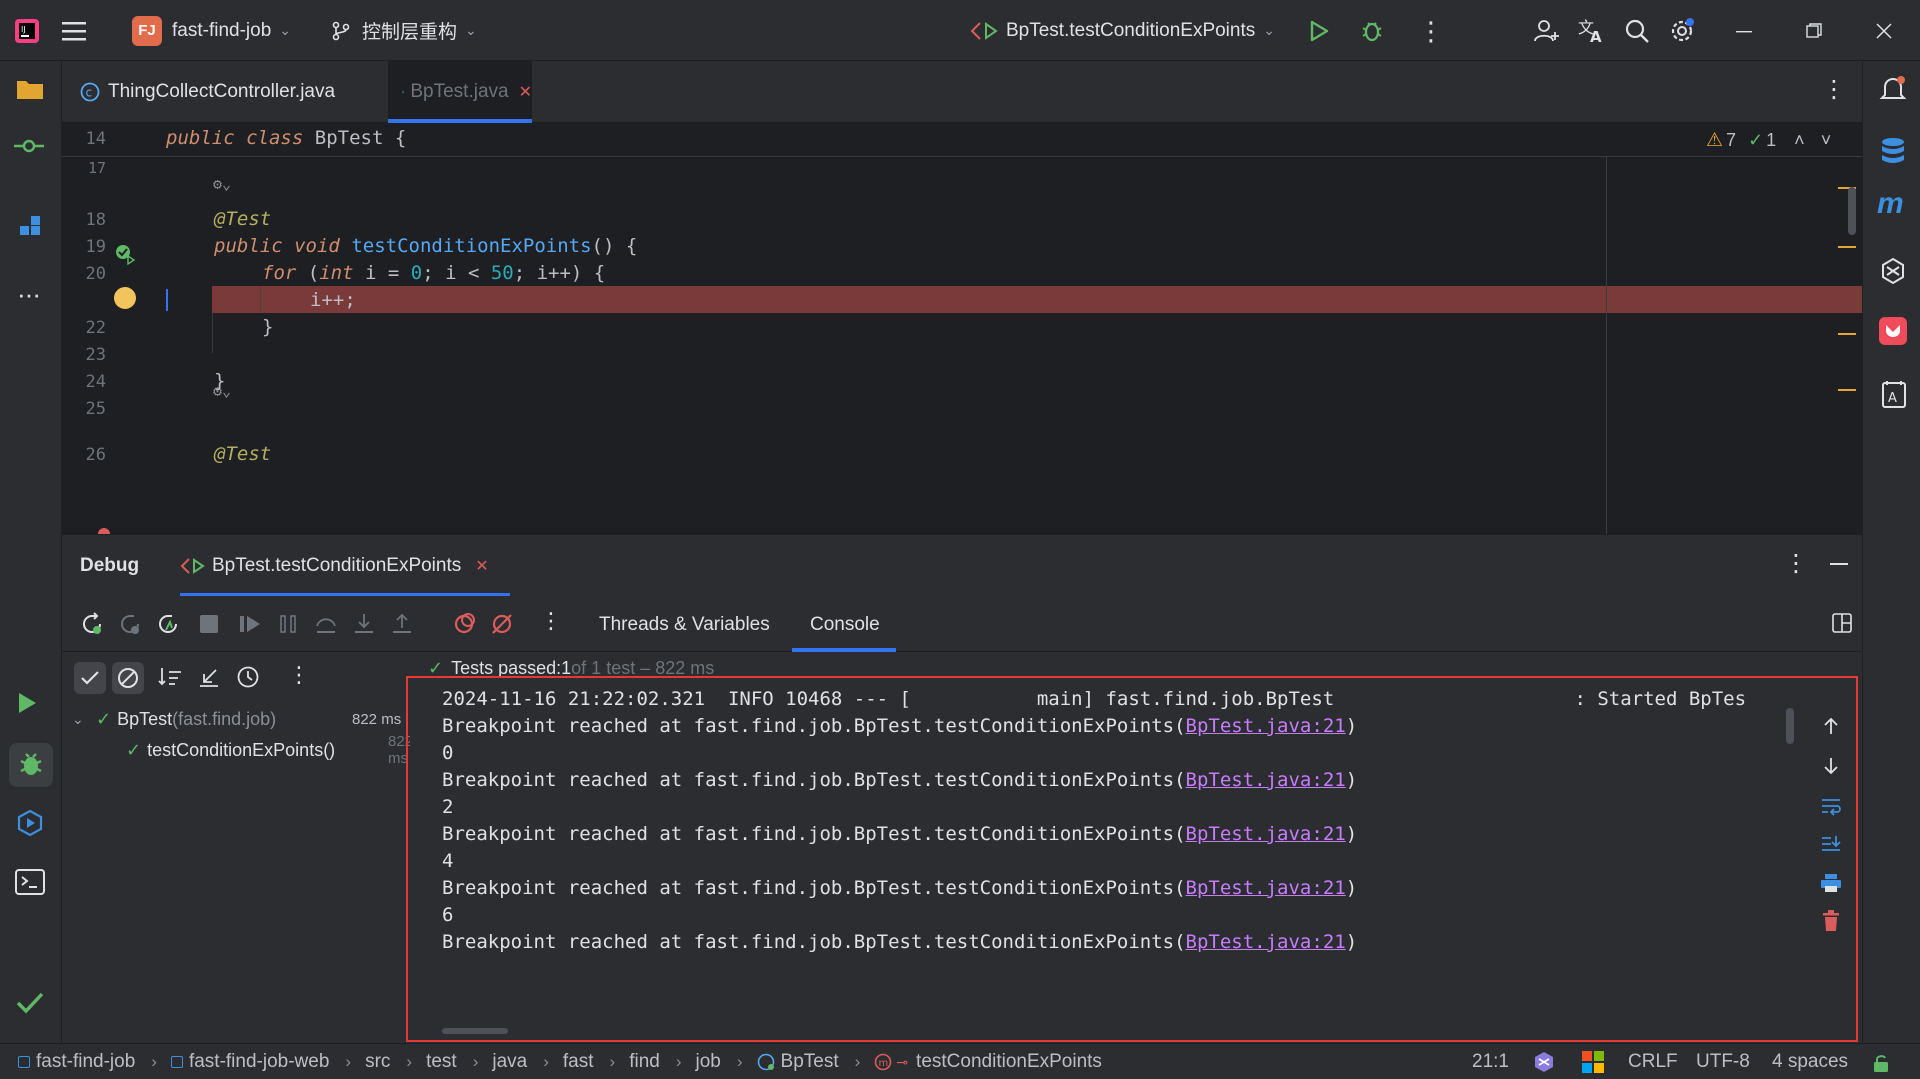 The image size is (1920, 1079). I want to click on branch-switcher: 控制层重构 ⌄, so click(404, 30).